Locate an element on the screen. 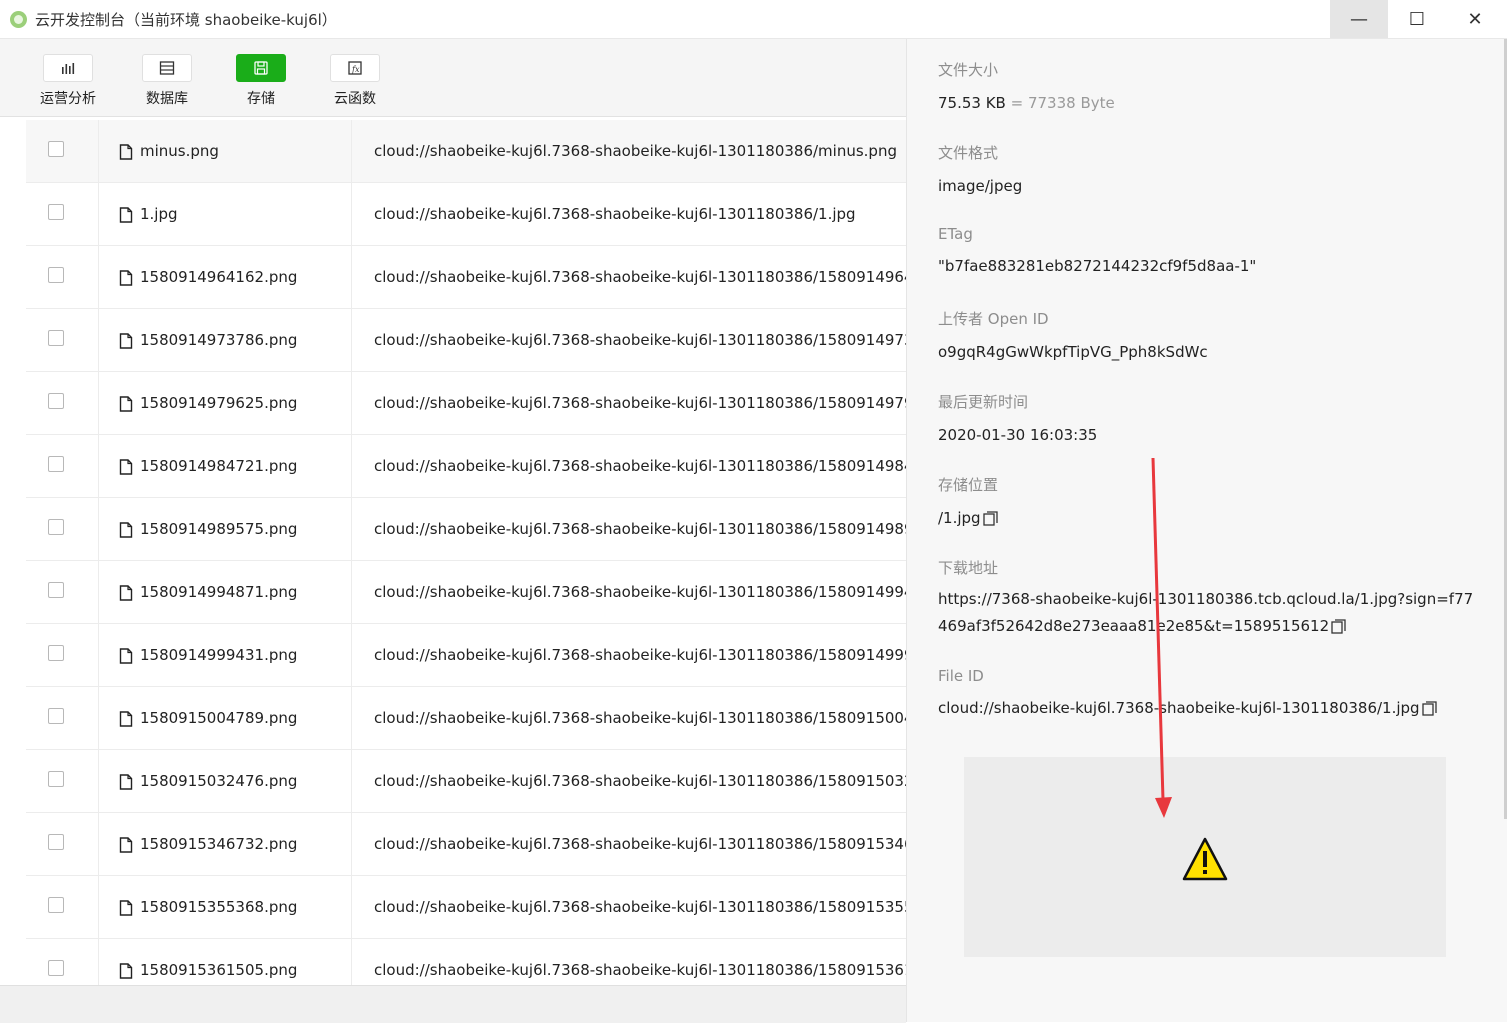  file-name-cell: 1580915004789.png is located at coordinates (225, 718).